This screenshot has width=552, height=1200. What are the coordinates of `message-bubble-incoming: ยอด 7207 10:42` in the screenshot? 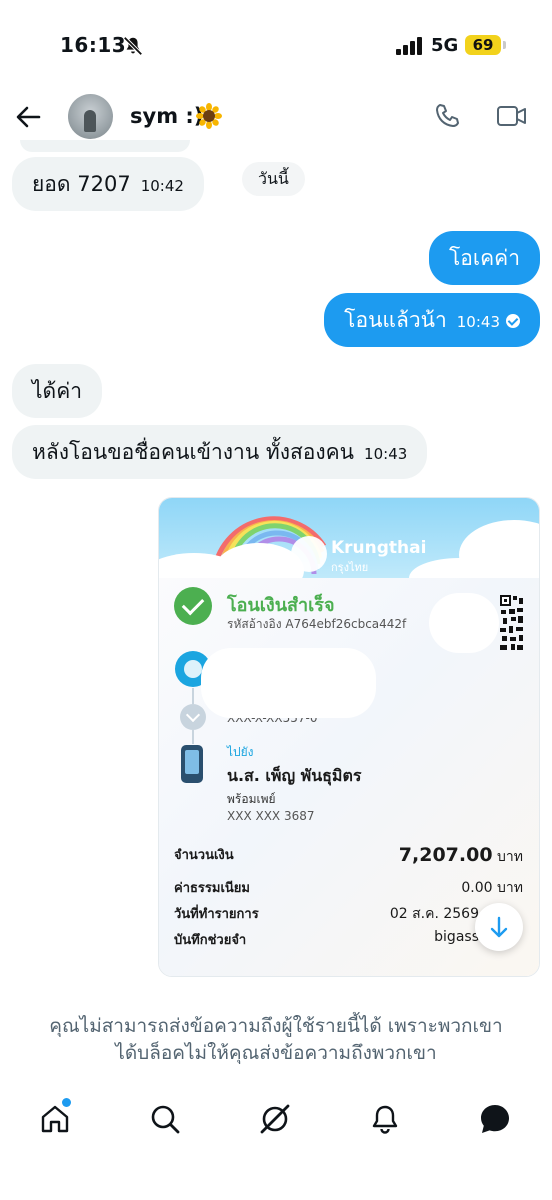 It's located at (108, 184).